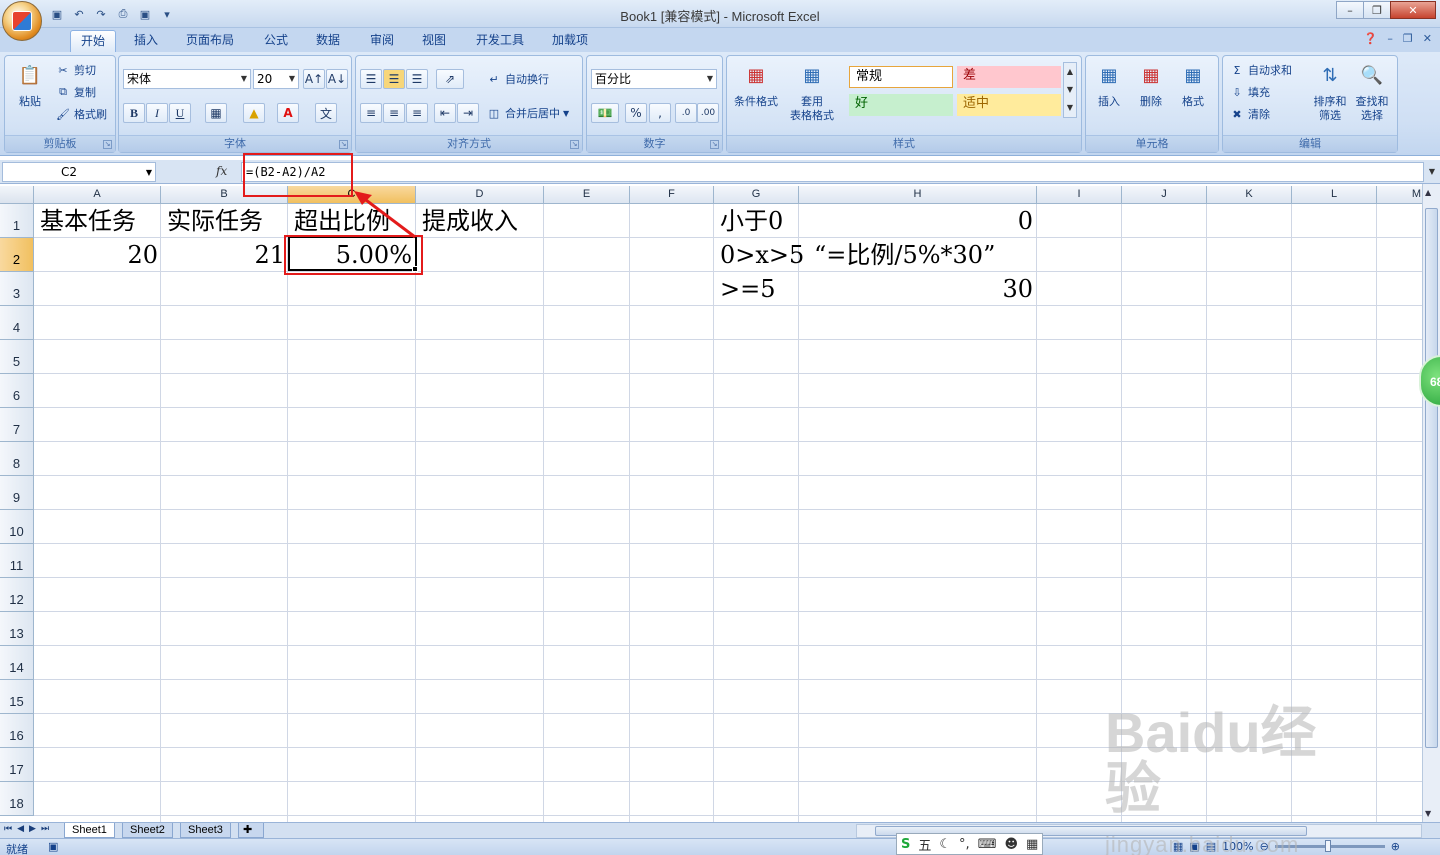 The width and height of the screenshot is (1440, 855). Describe the element at coordinates (1260, 70) in the screenshot. I see `autosum-button: Σ 自动求和` at that location.